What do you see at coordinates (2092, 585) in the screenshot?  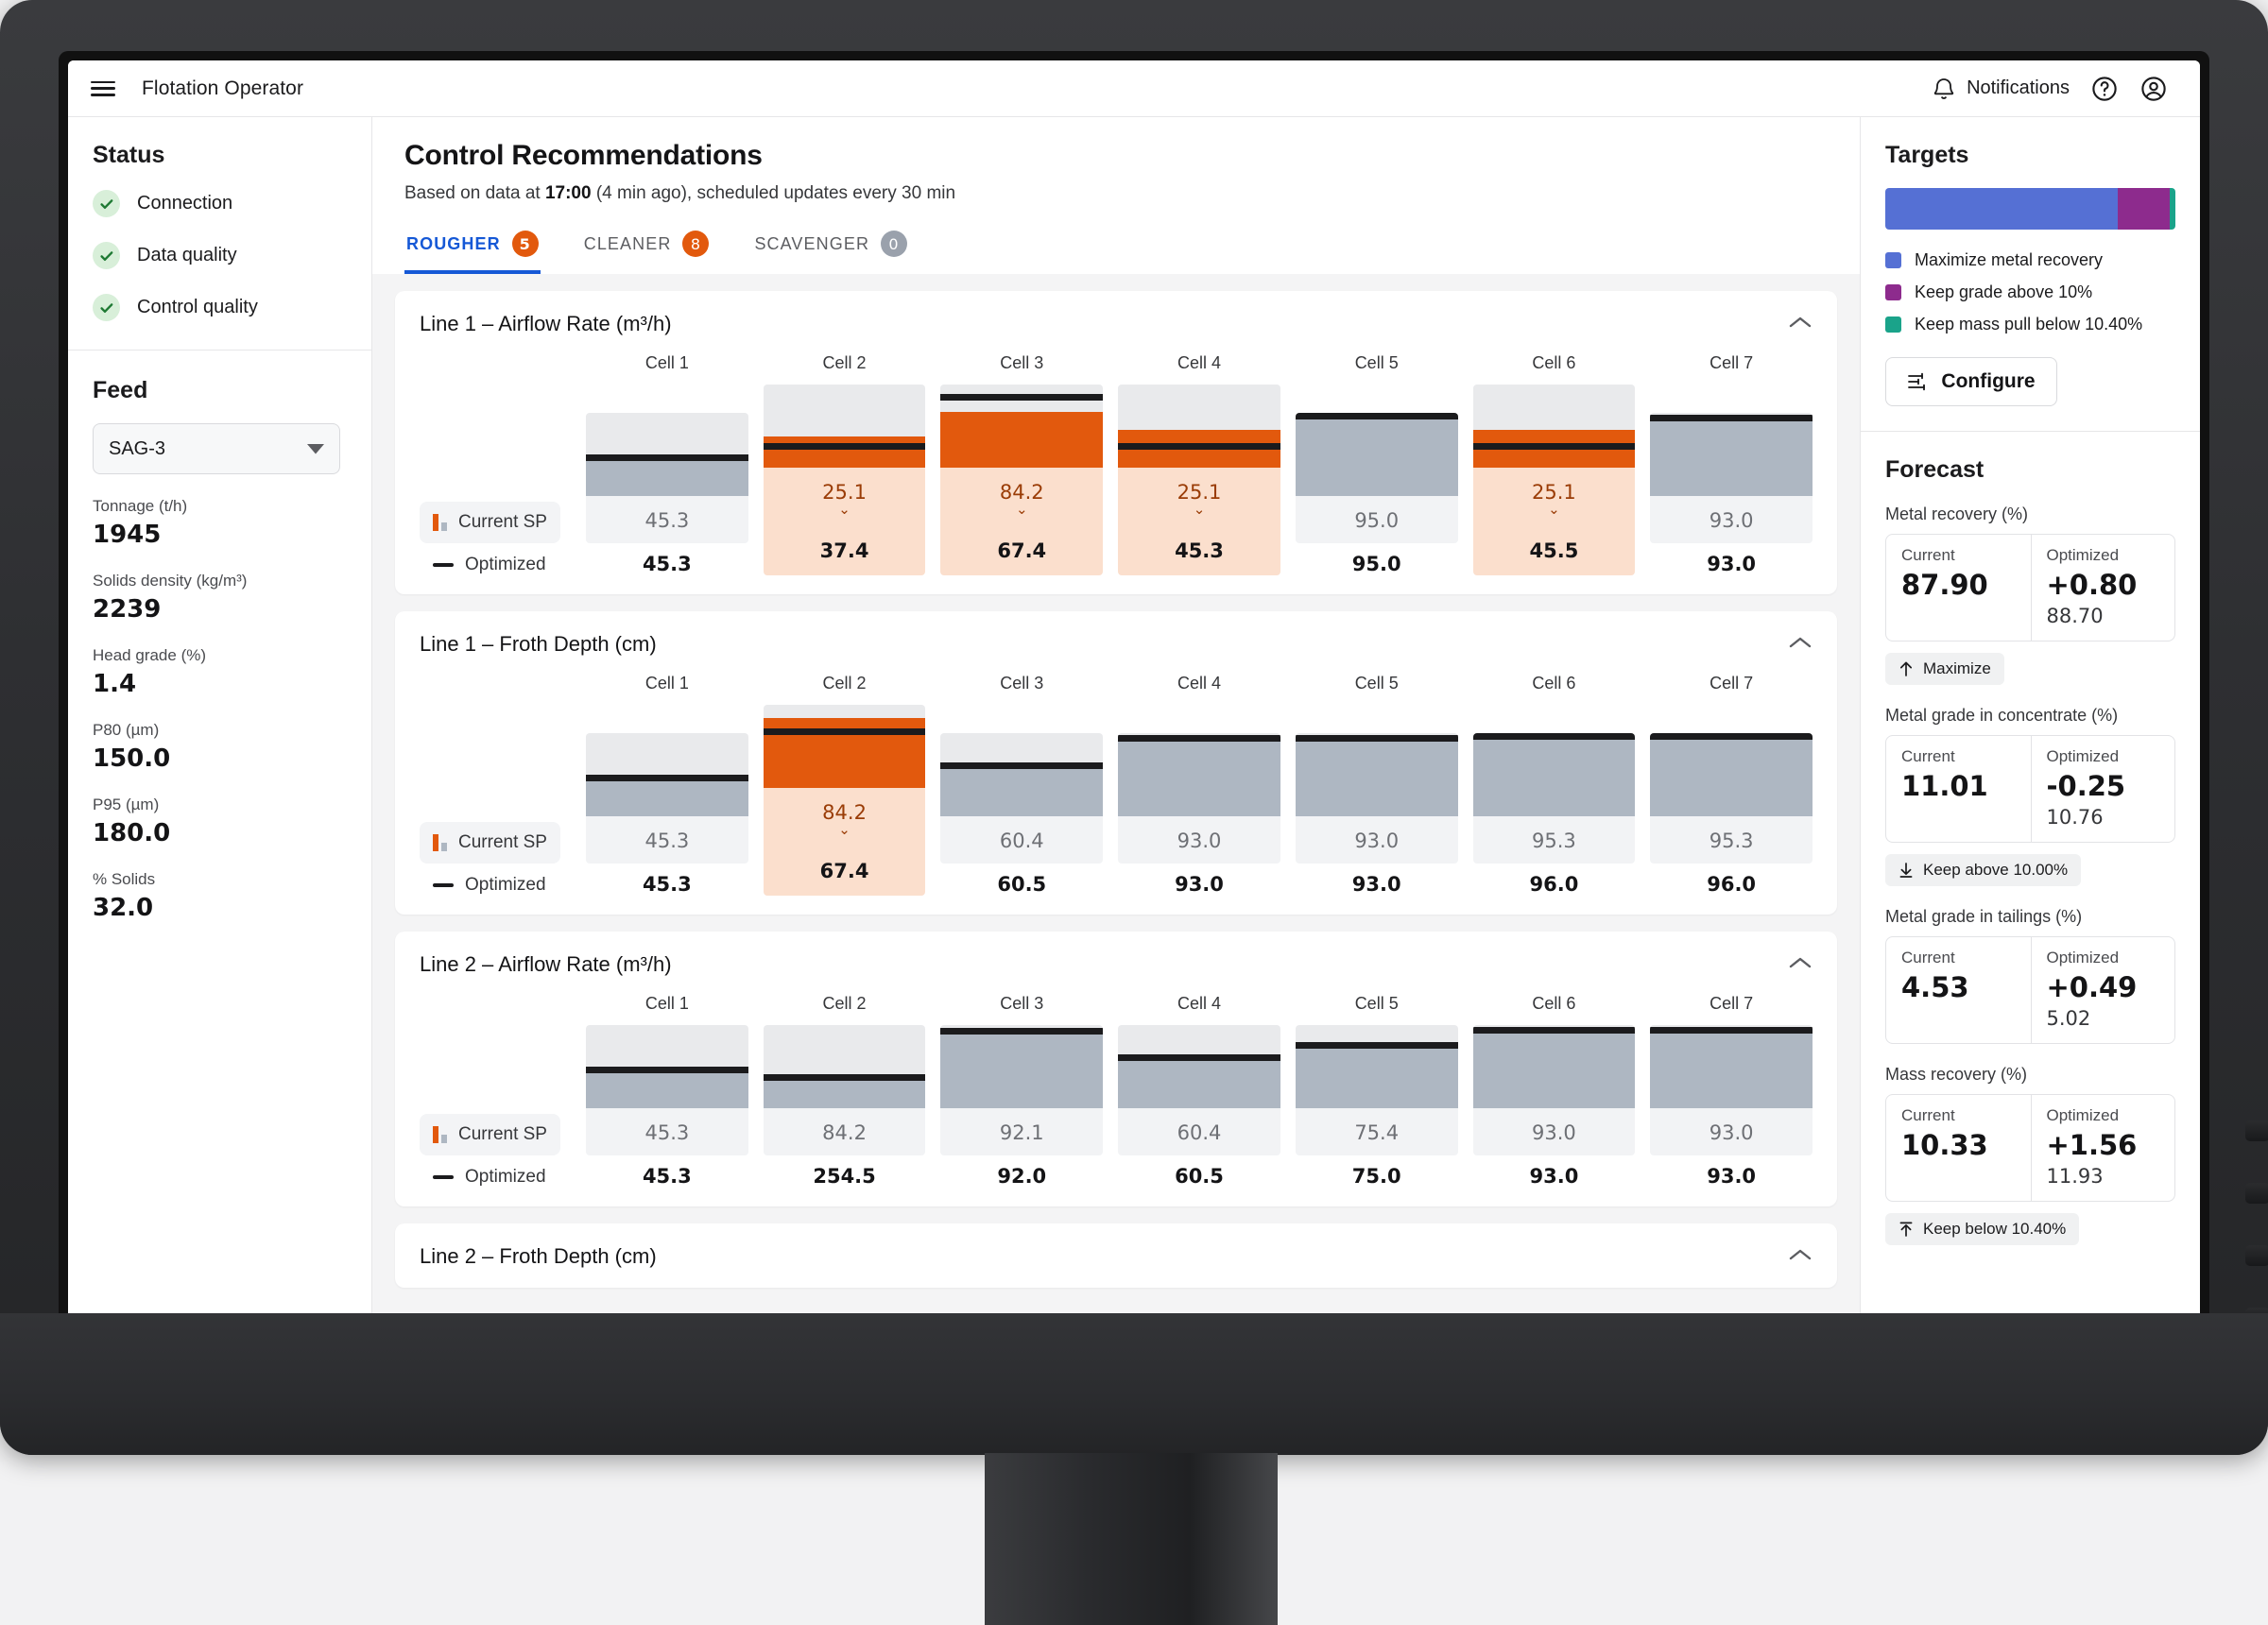 I see `forecast-delta-value: +0.80` at bounding box center [2092, 585].